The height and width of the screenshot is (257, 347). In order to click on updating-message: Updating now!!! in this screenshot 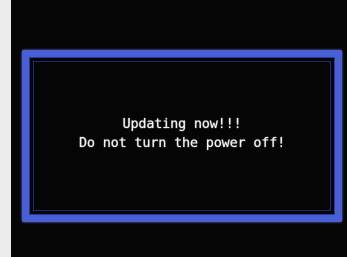, I will do `click(182, 124)`.